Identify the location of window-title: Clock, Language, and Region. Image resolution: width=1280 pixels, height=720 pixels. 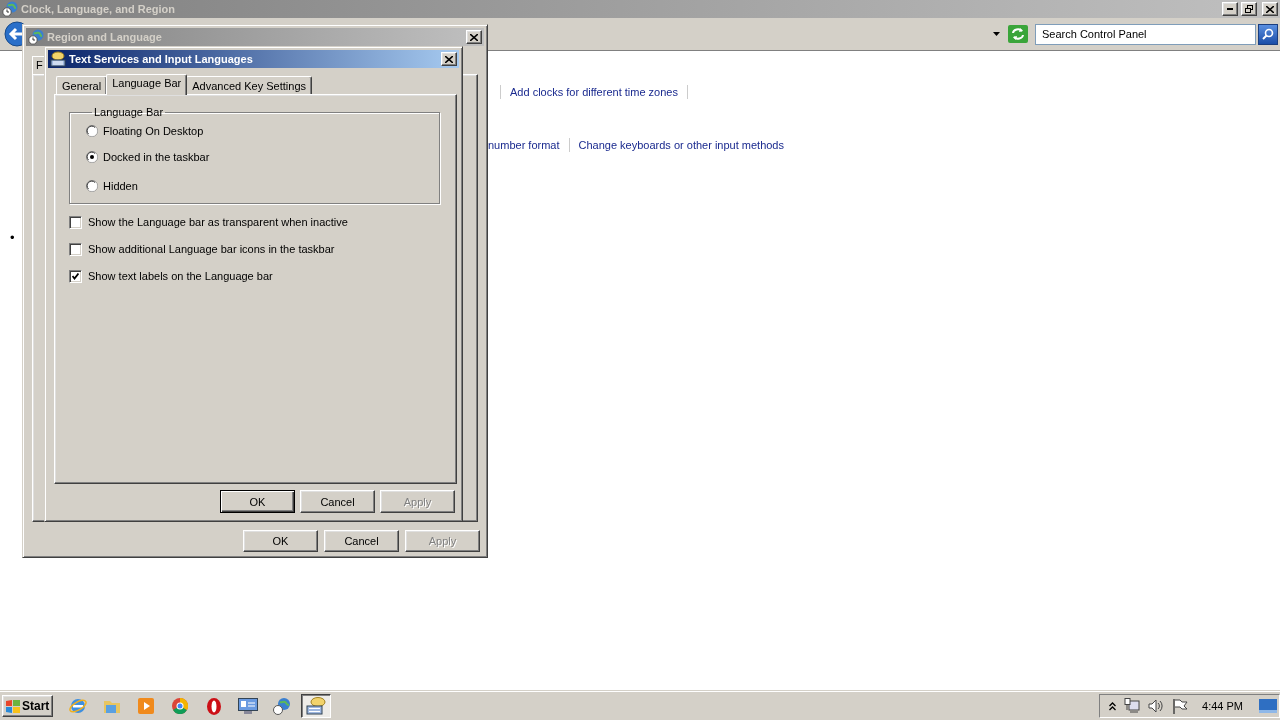
(99, 9).